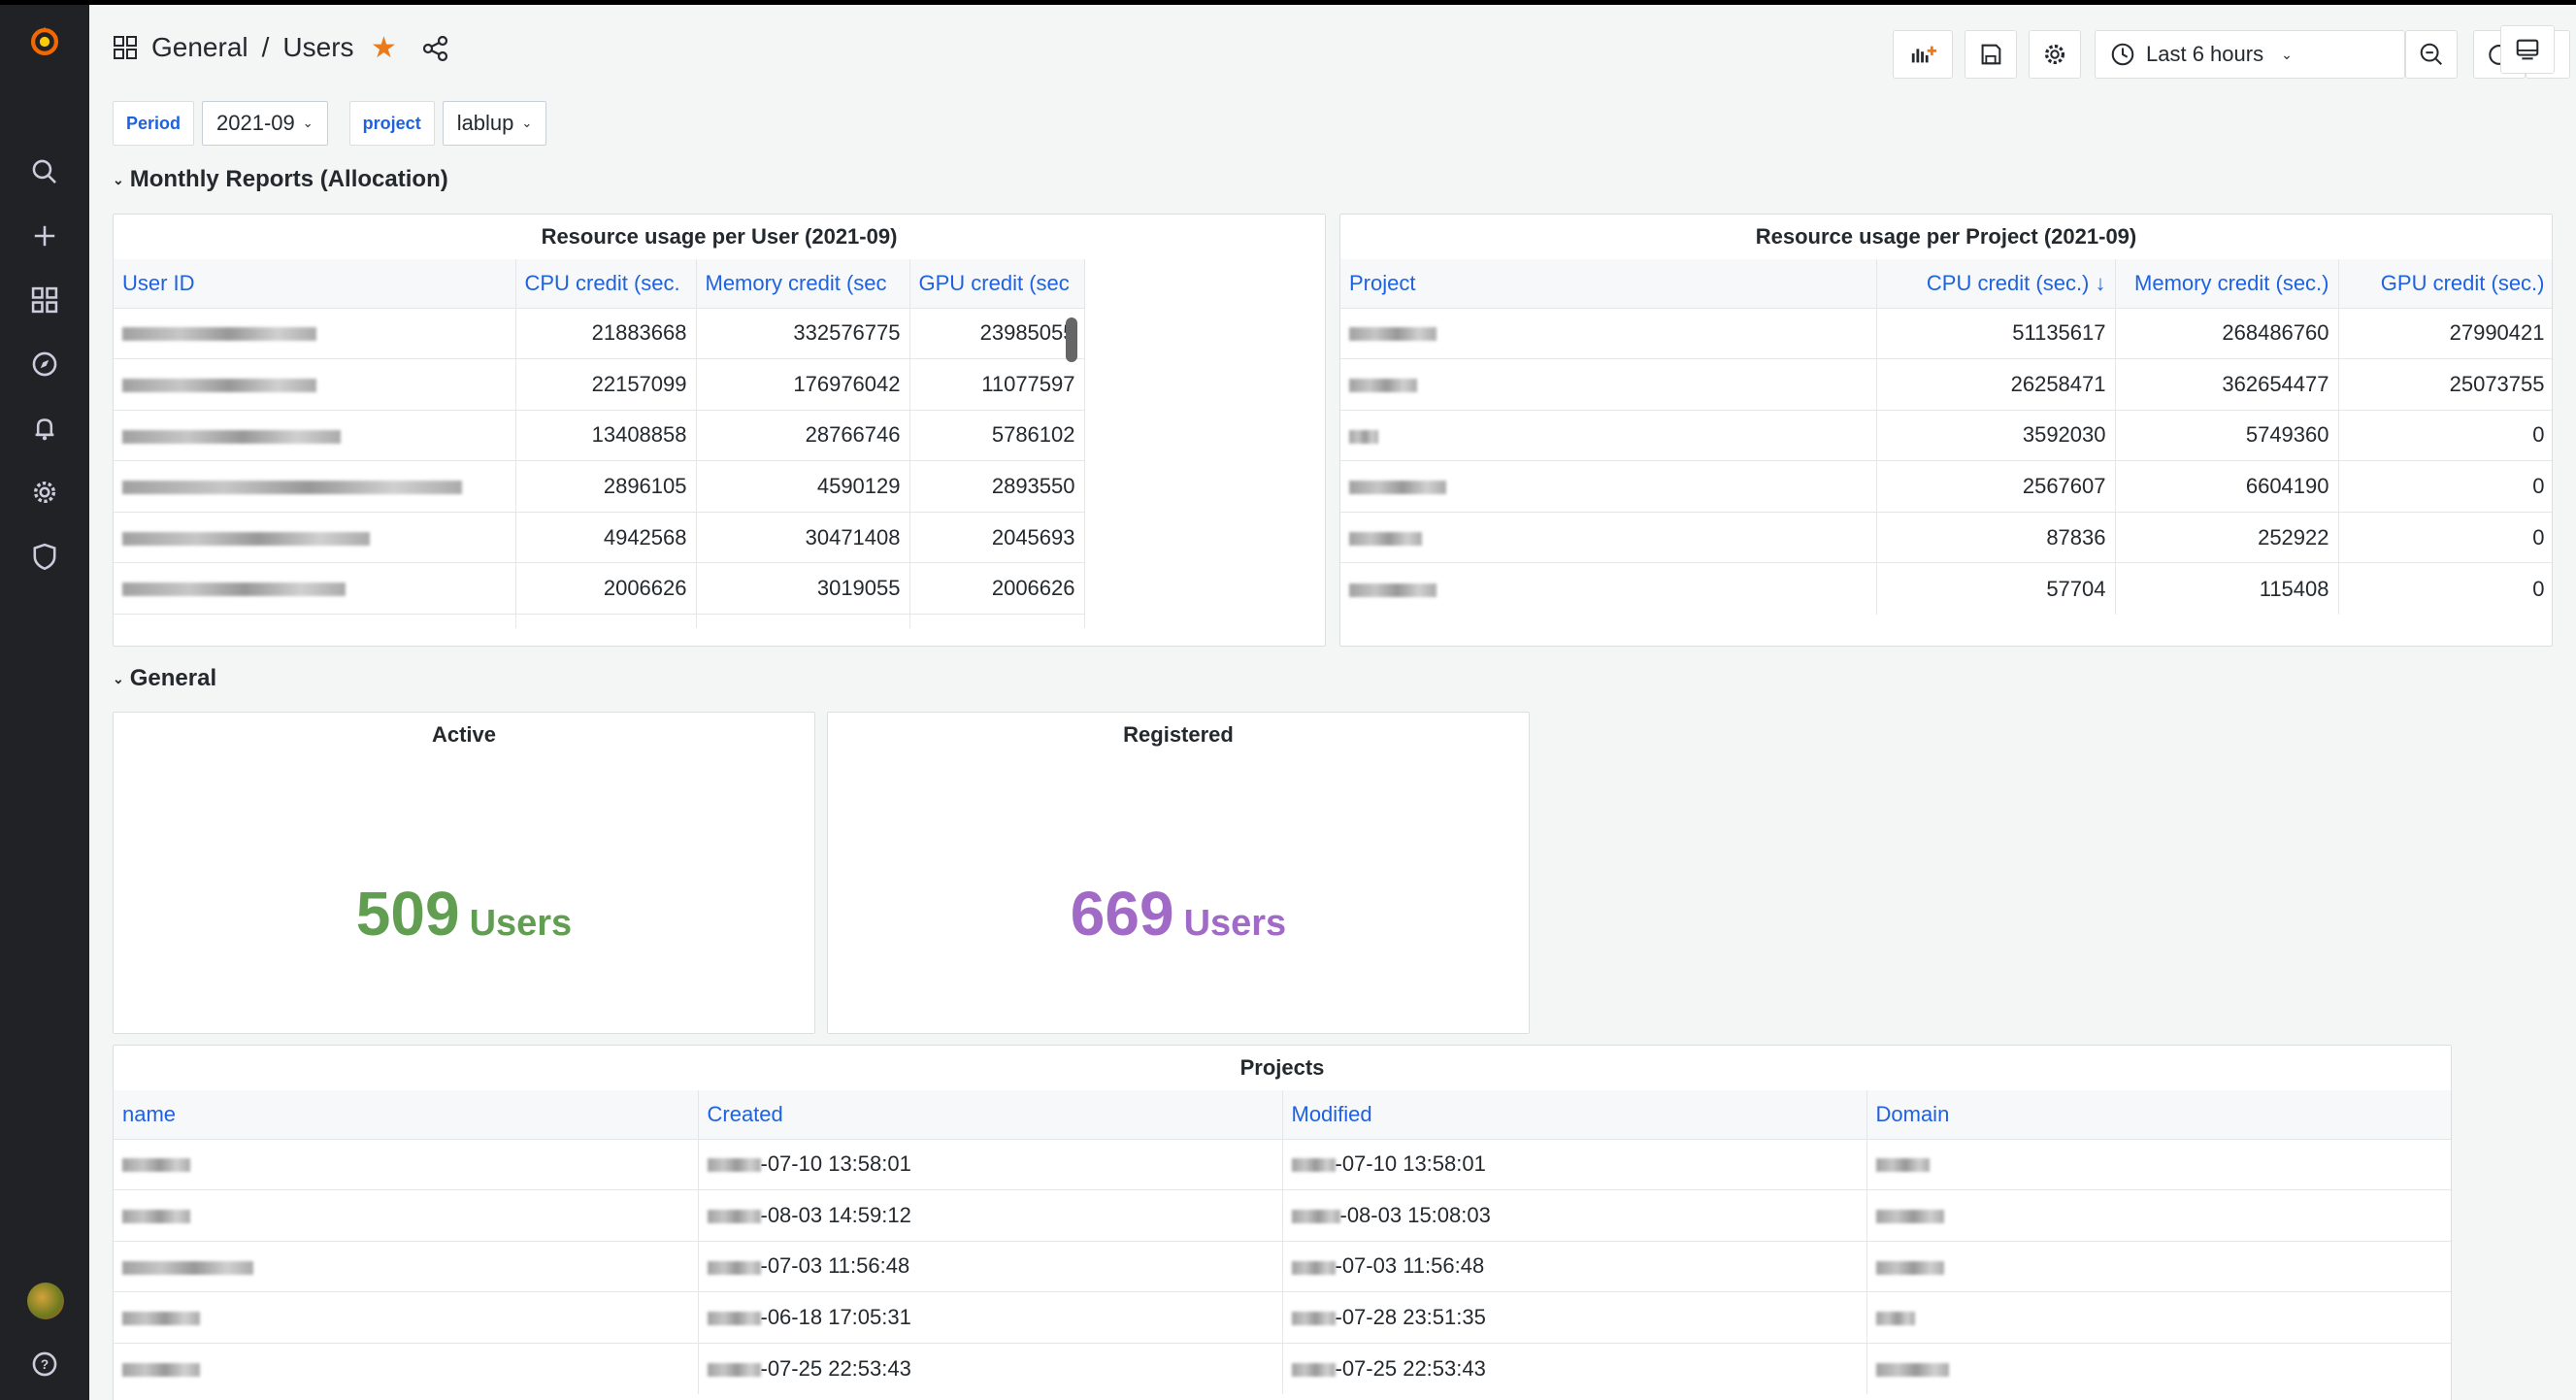 This screenshot has height=1400, width=2576. I want to click on save-icon, so click(1991, 54).